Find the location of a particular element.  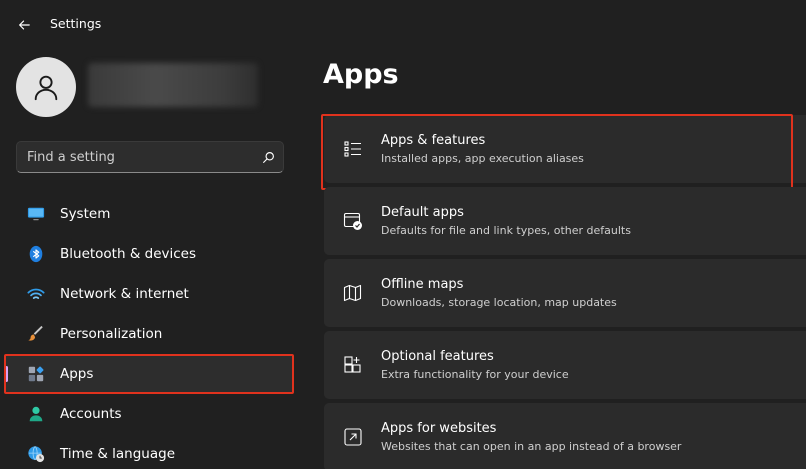

avatar is located at coordinates (46, 87).